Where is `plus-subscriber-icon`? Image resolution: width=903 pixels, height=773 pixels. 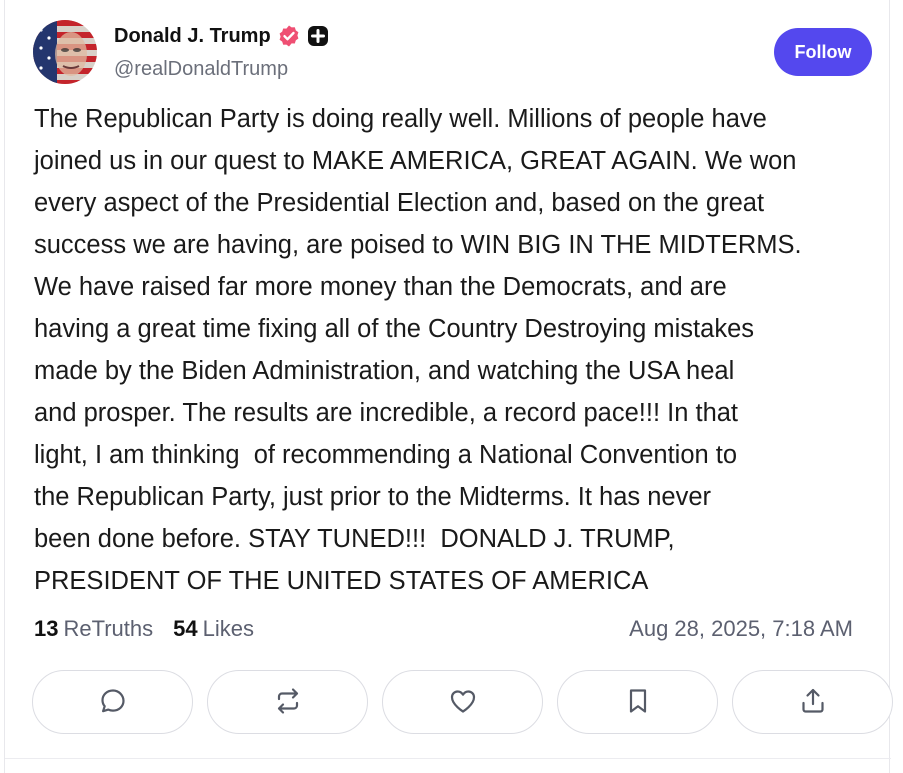
plus-subscriber-icon is located at coordinates (318, 36).